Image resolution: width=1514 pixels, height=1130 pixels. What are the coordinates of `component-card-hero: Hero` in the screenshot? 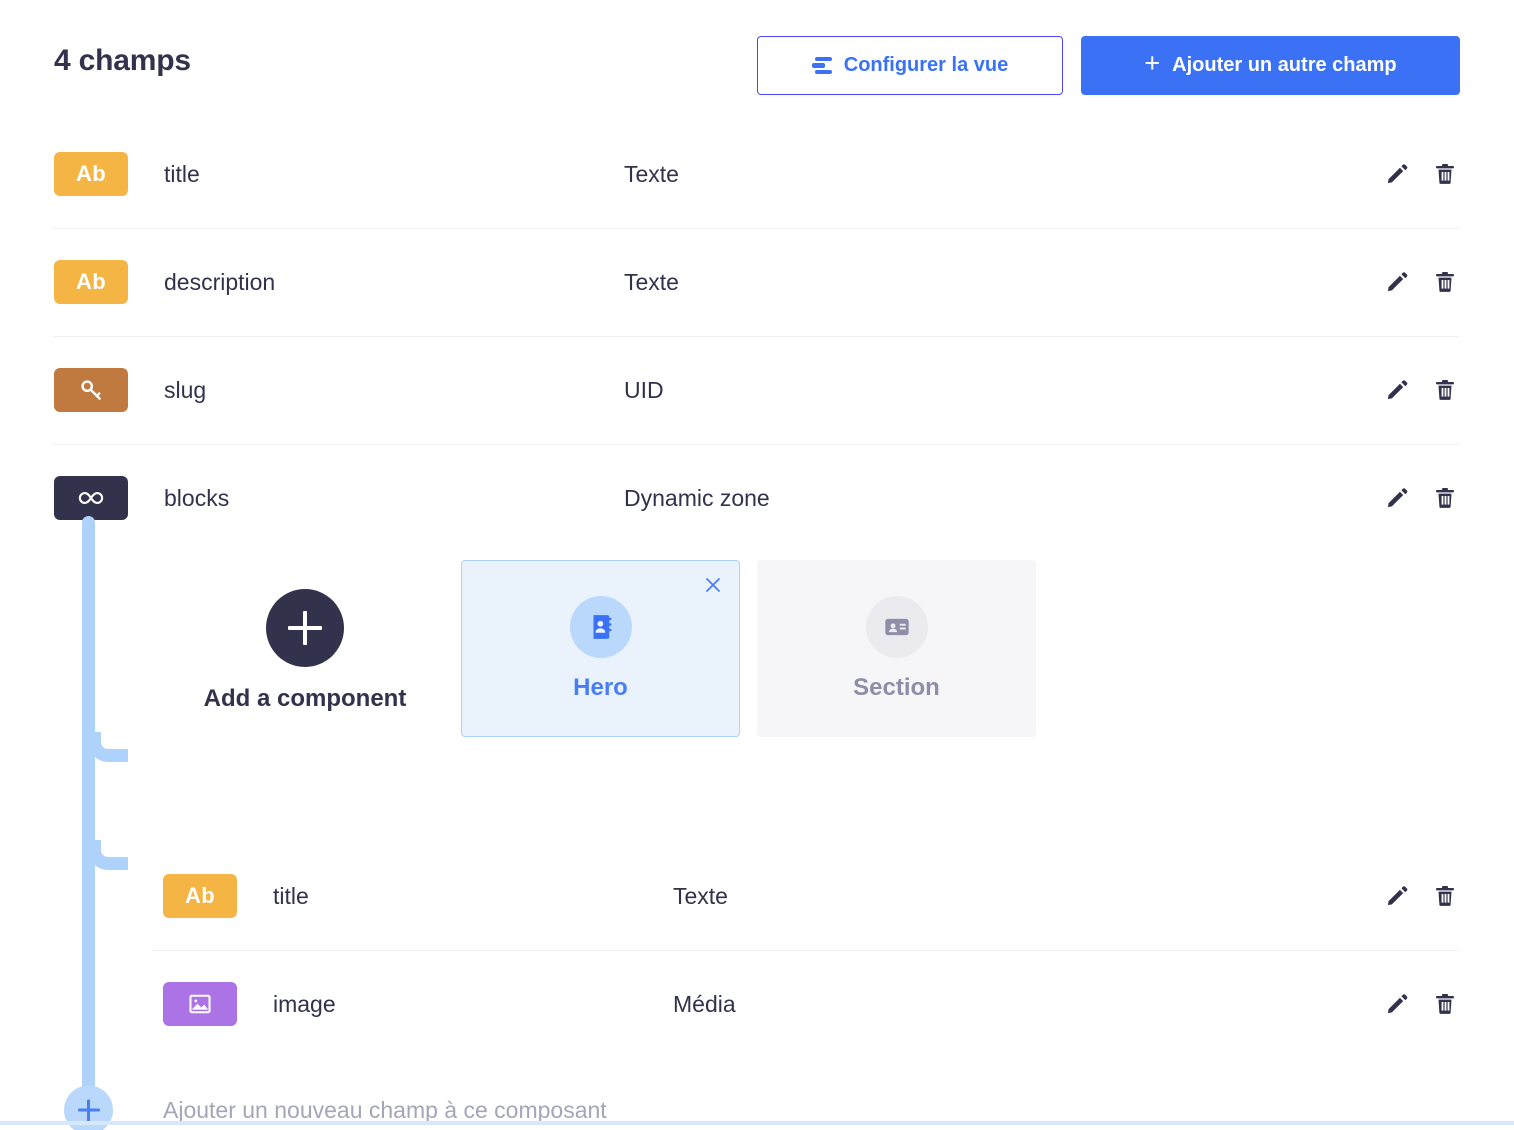 It's located at (600, 648).